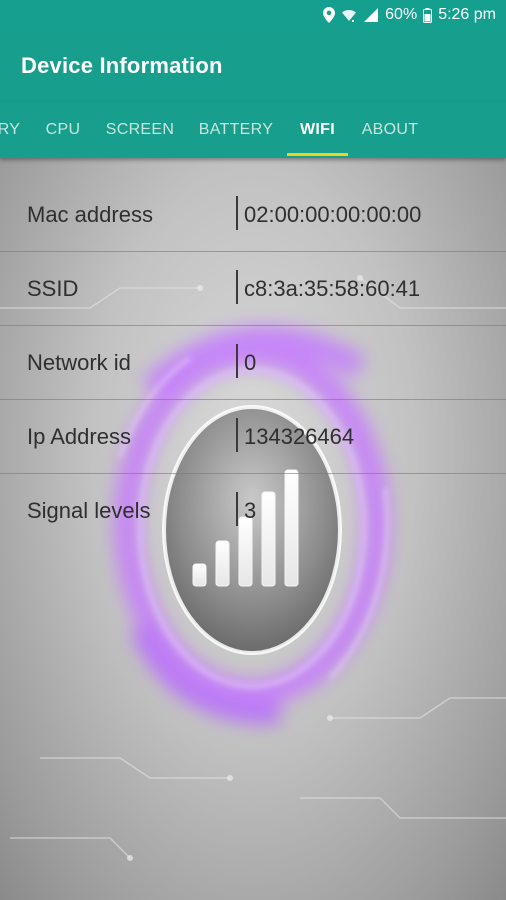  What do you see at coordinates (467, 14) in the screenshot?
I see `clock: 5:26 pm` at bounding box center [467, 14].